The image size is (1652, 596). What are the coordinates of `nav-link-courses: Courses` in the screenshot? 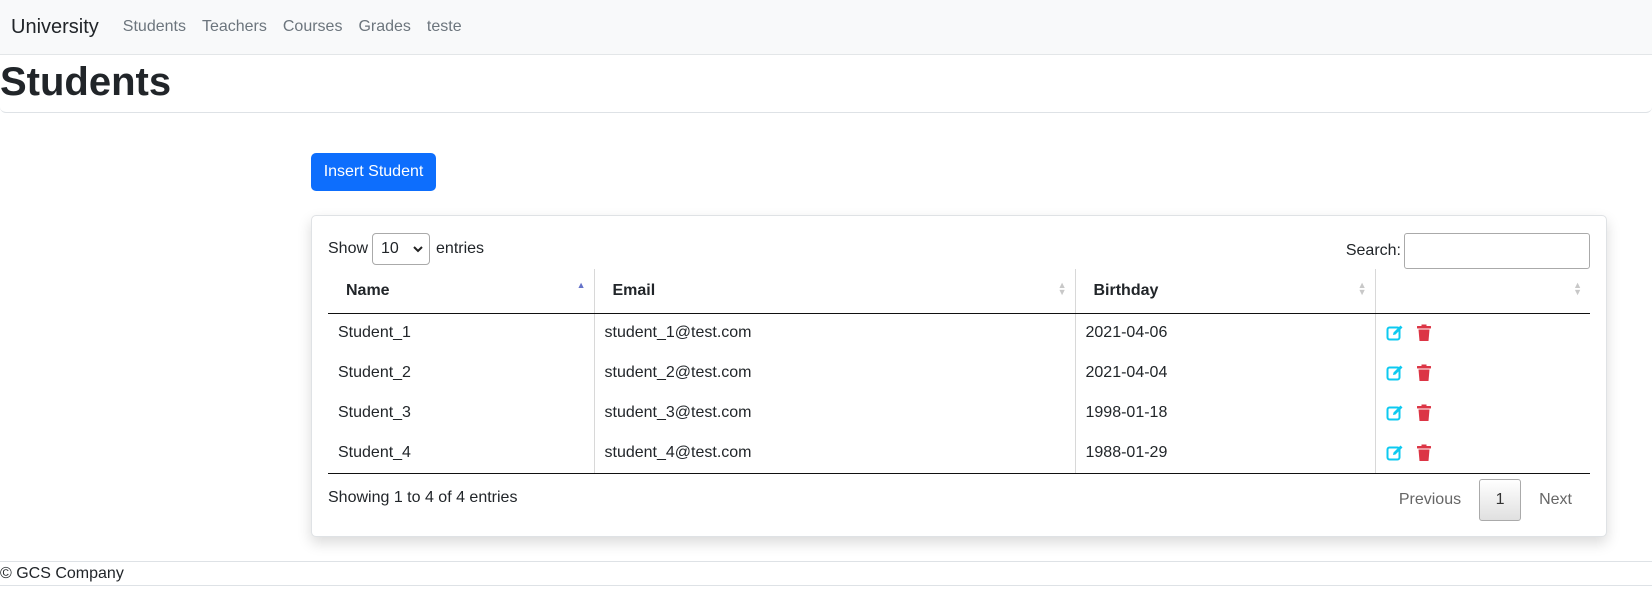 It's located at (313, 27).